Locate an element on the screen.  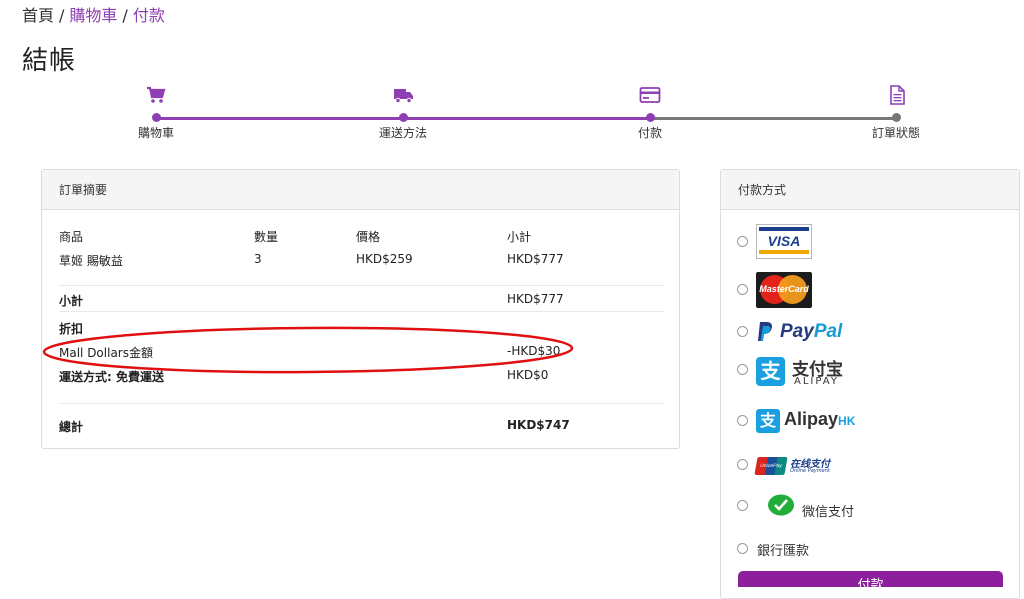
breadcrumb-cart: 購物車 is located at coordinates (93, 15).